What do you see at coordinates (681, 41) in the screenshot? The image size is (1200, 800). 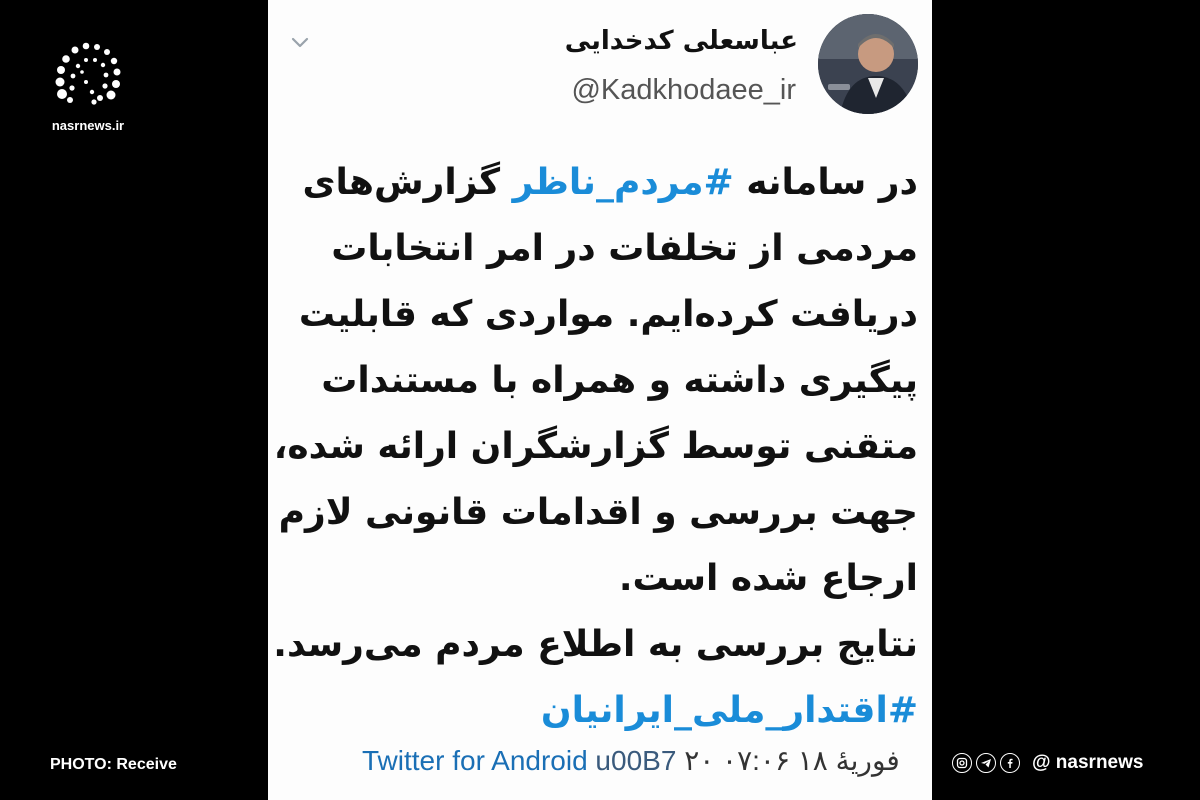 I see `author-name: عباسعلی کدخدایی` at bounding box center [681, 41].